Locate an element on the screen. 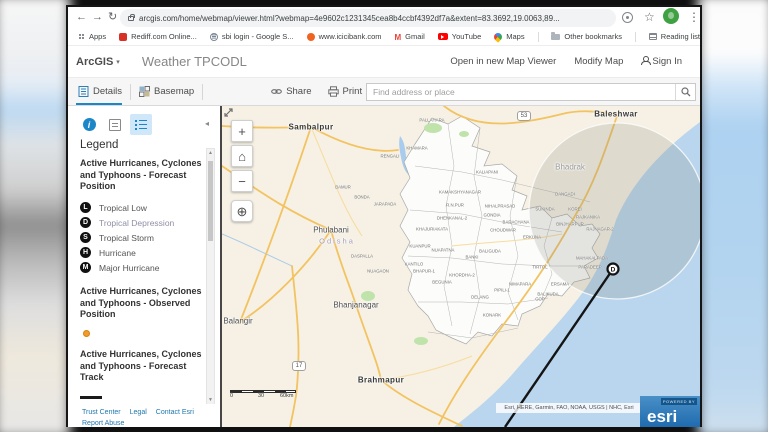 Image resolution: width=768 pixels, height=432 pixels. print-label: Print is located at coordinates (352, 91).